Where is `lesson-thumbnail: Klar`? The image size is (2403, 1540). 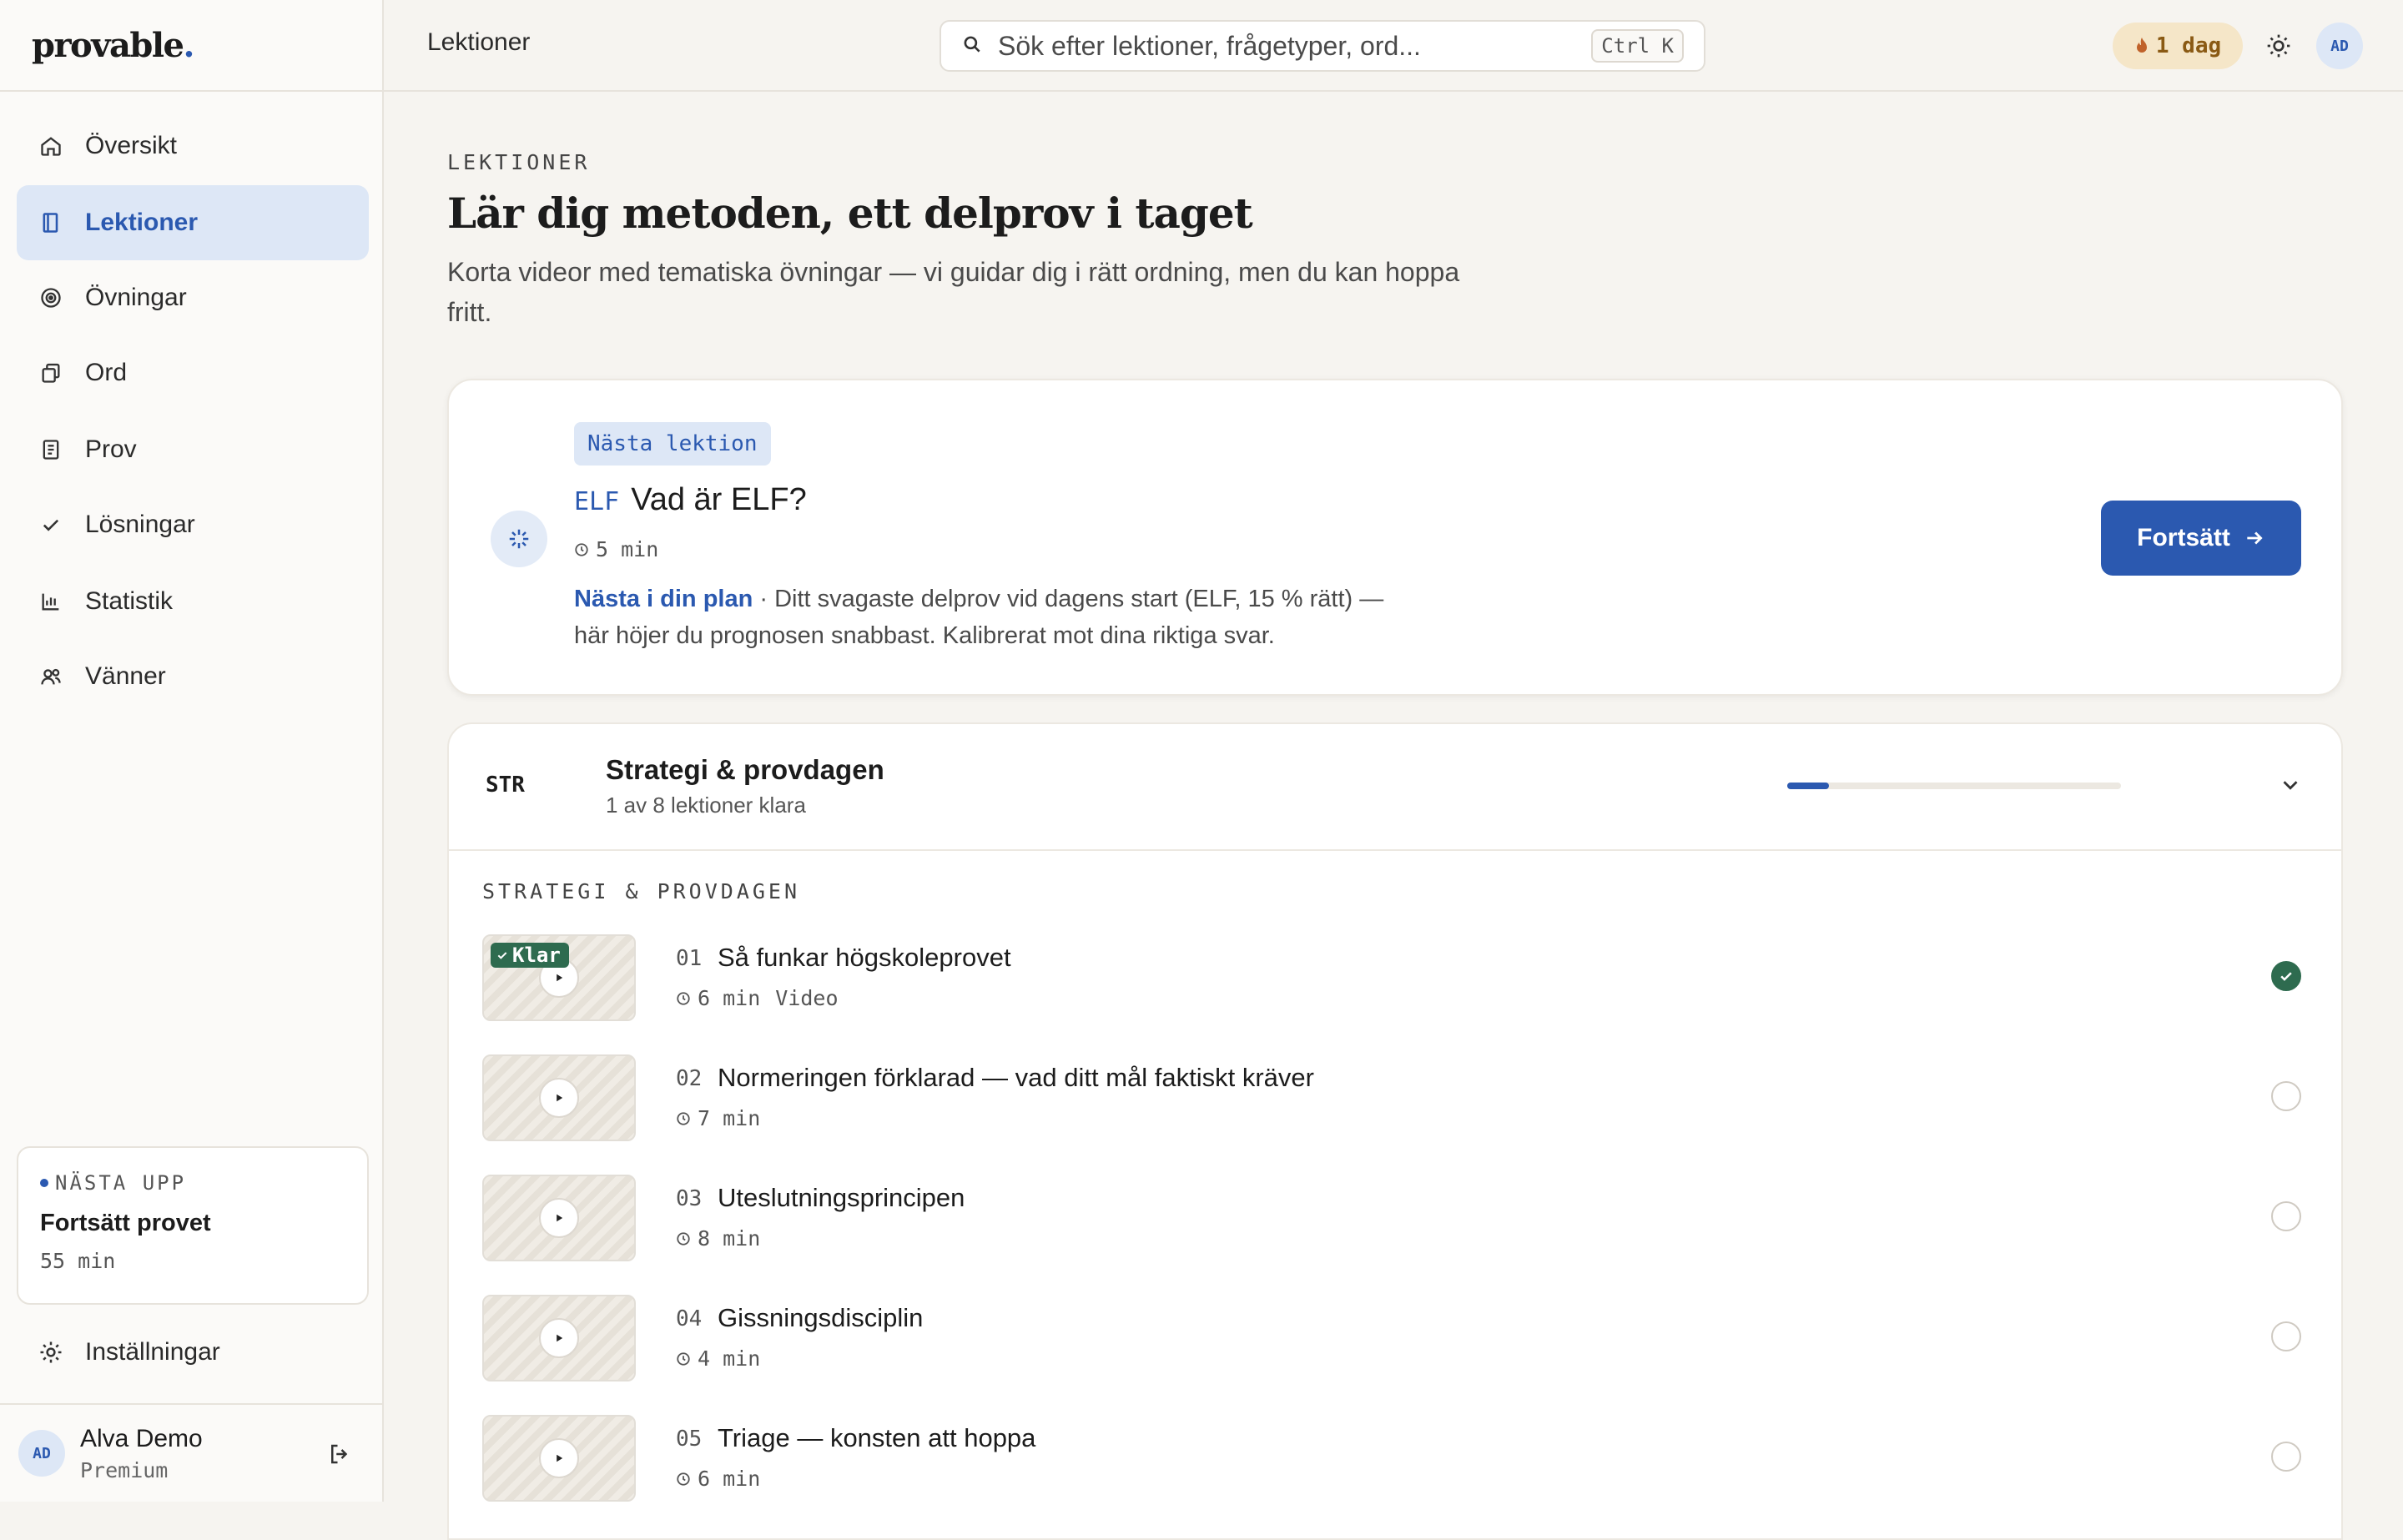 lesson-thumbnail: Klar is located at coordinates (559, 977).